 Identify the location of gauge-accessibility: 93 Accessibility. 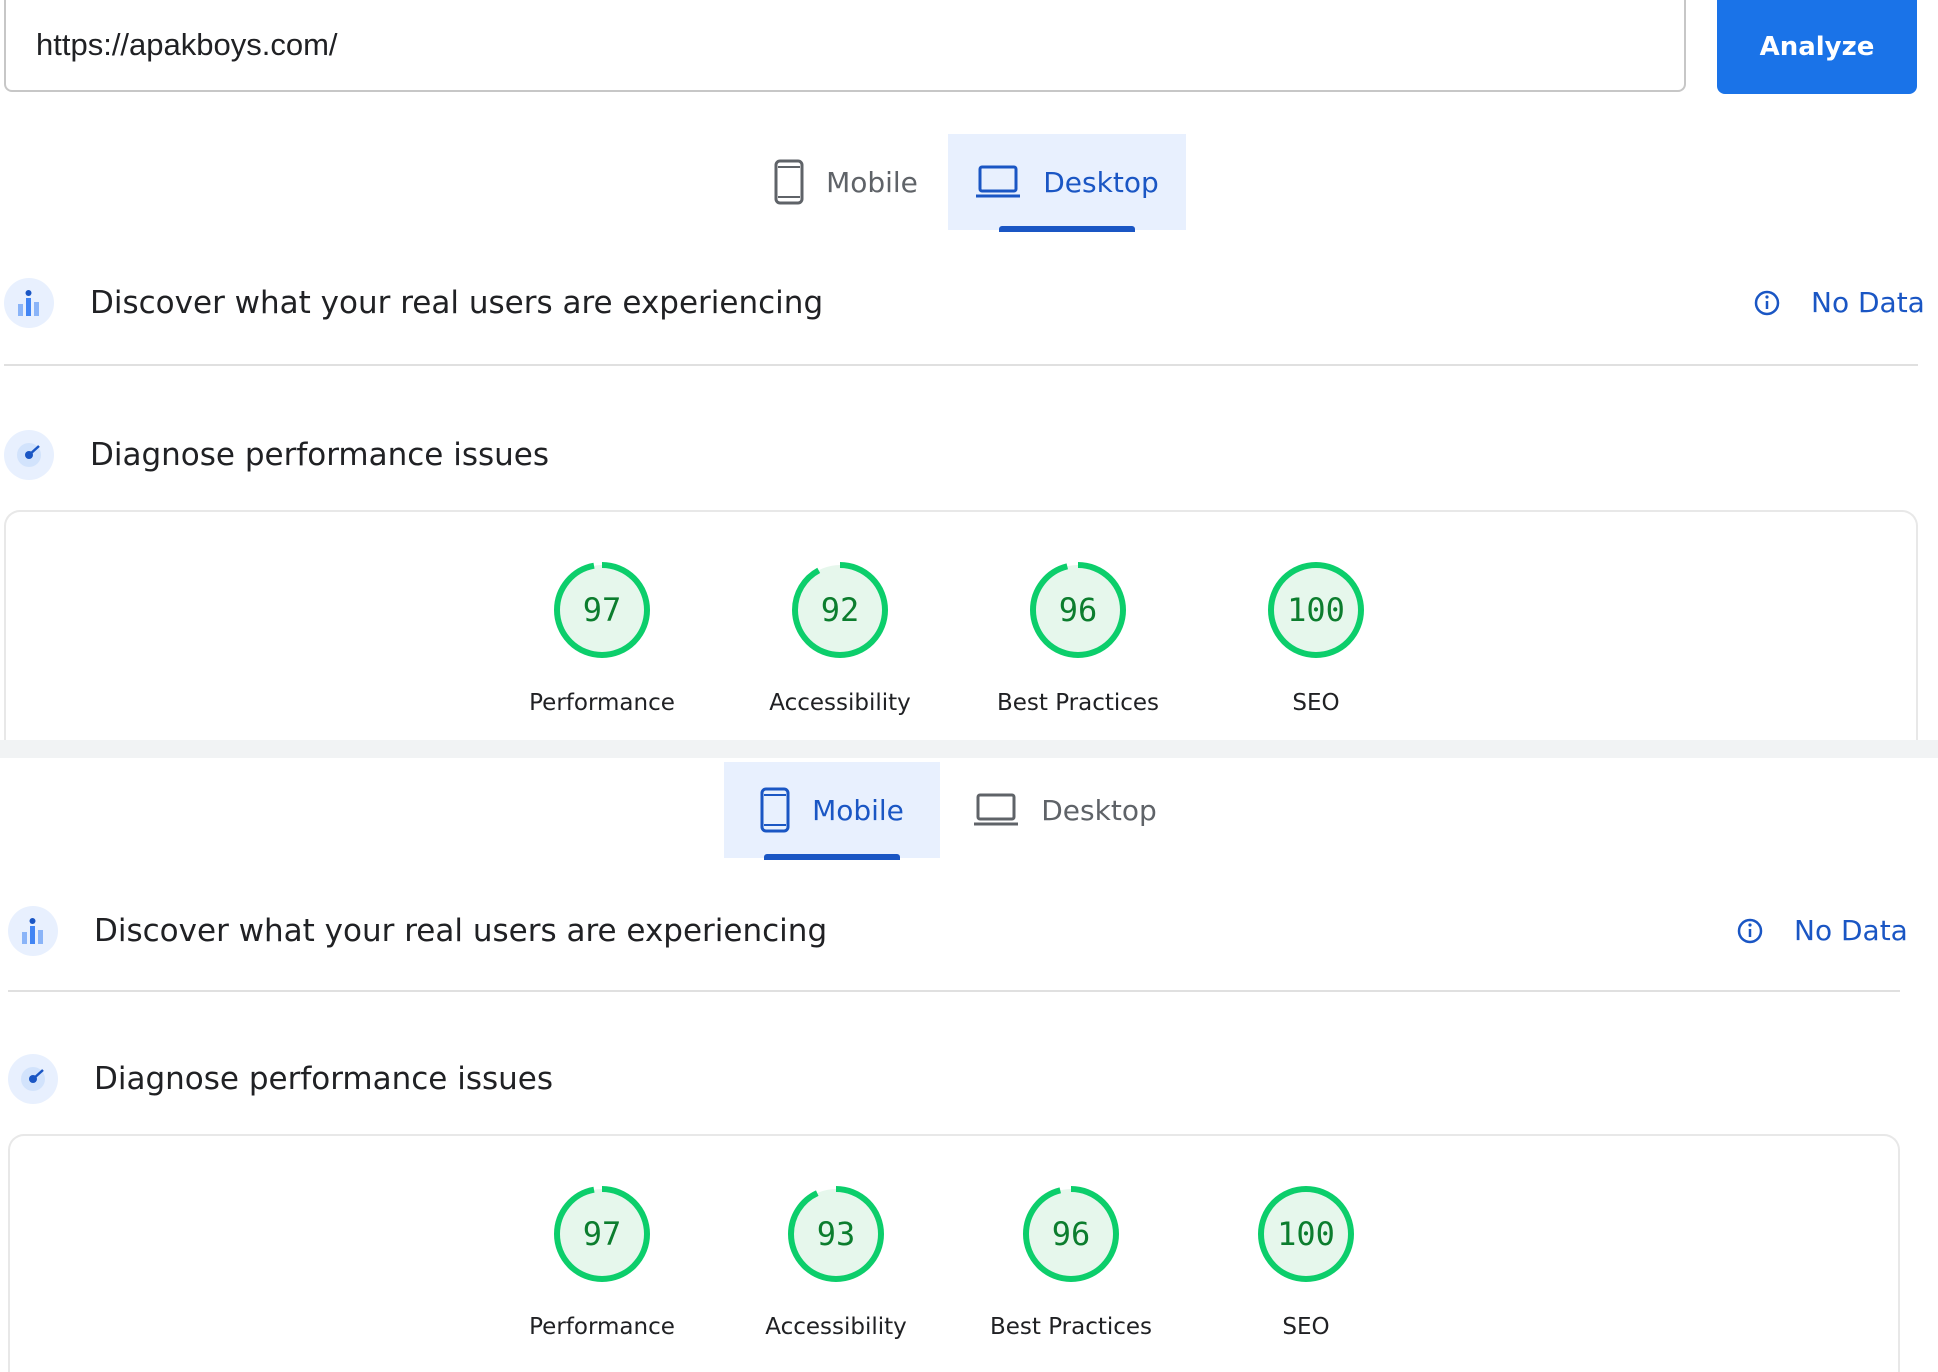
(836, 1262).